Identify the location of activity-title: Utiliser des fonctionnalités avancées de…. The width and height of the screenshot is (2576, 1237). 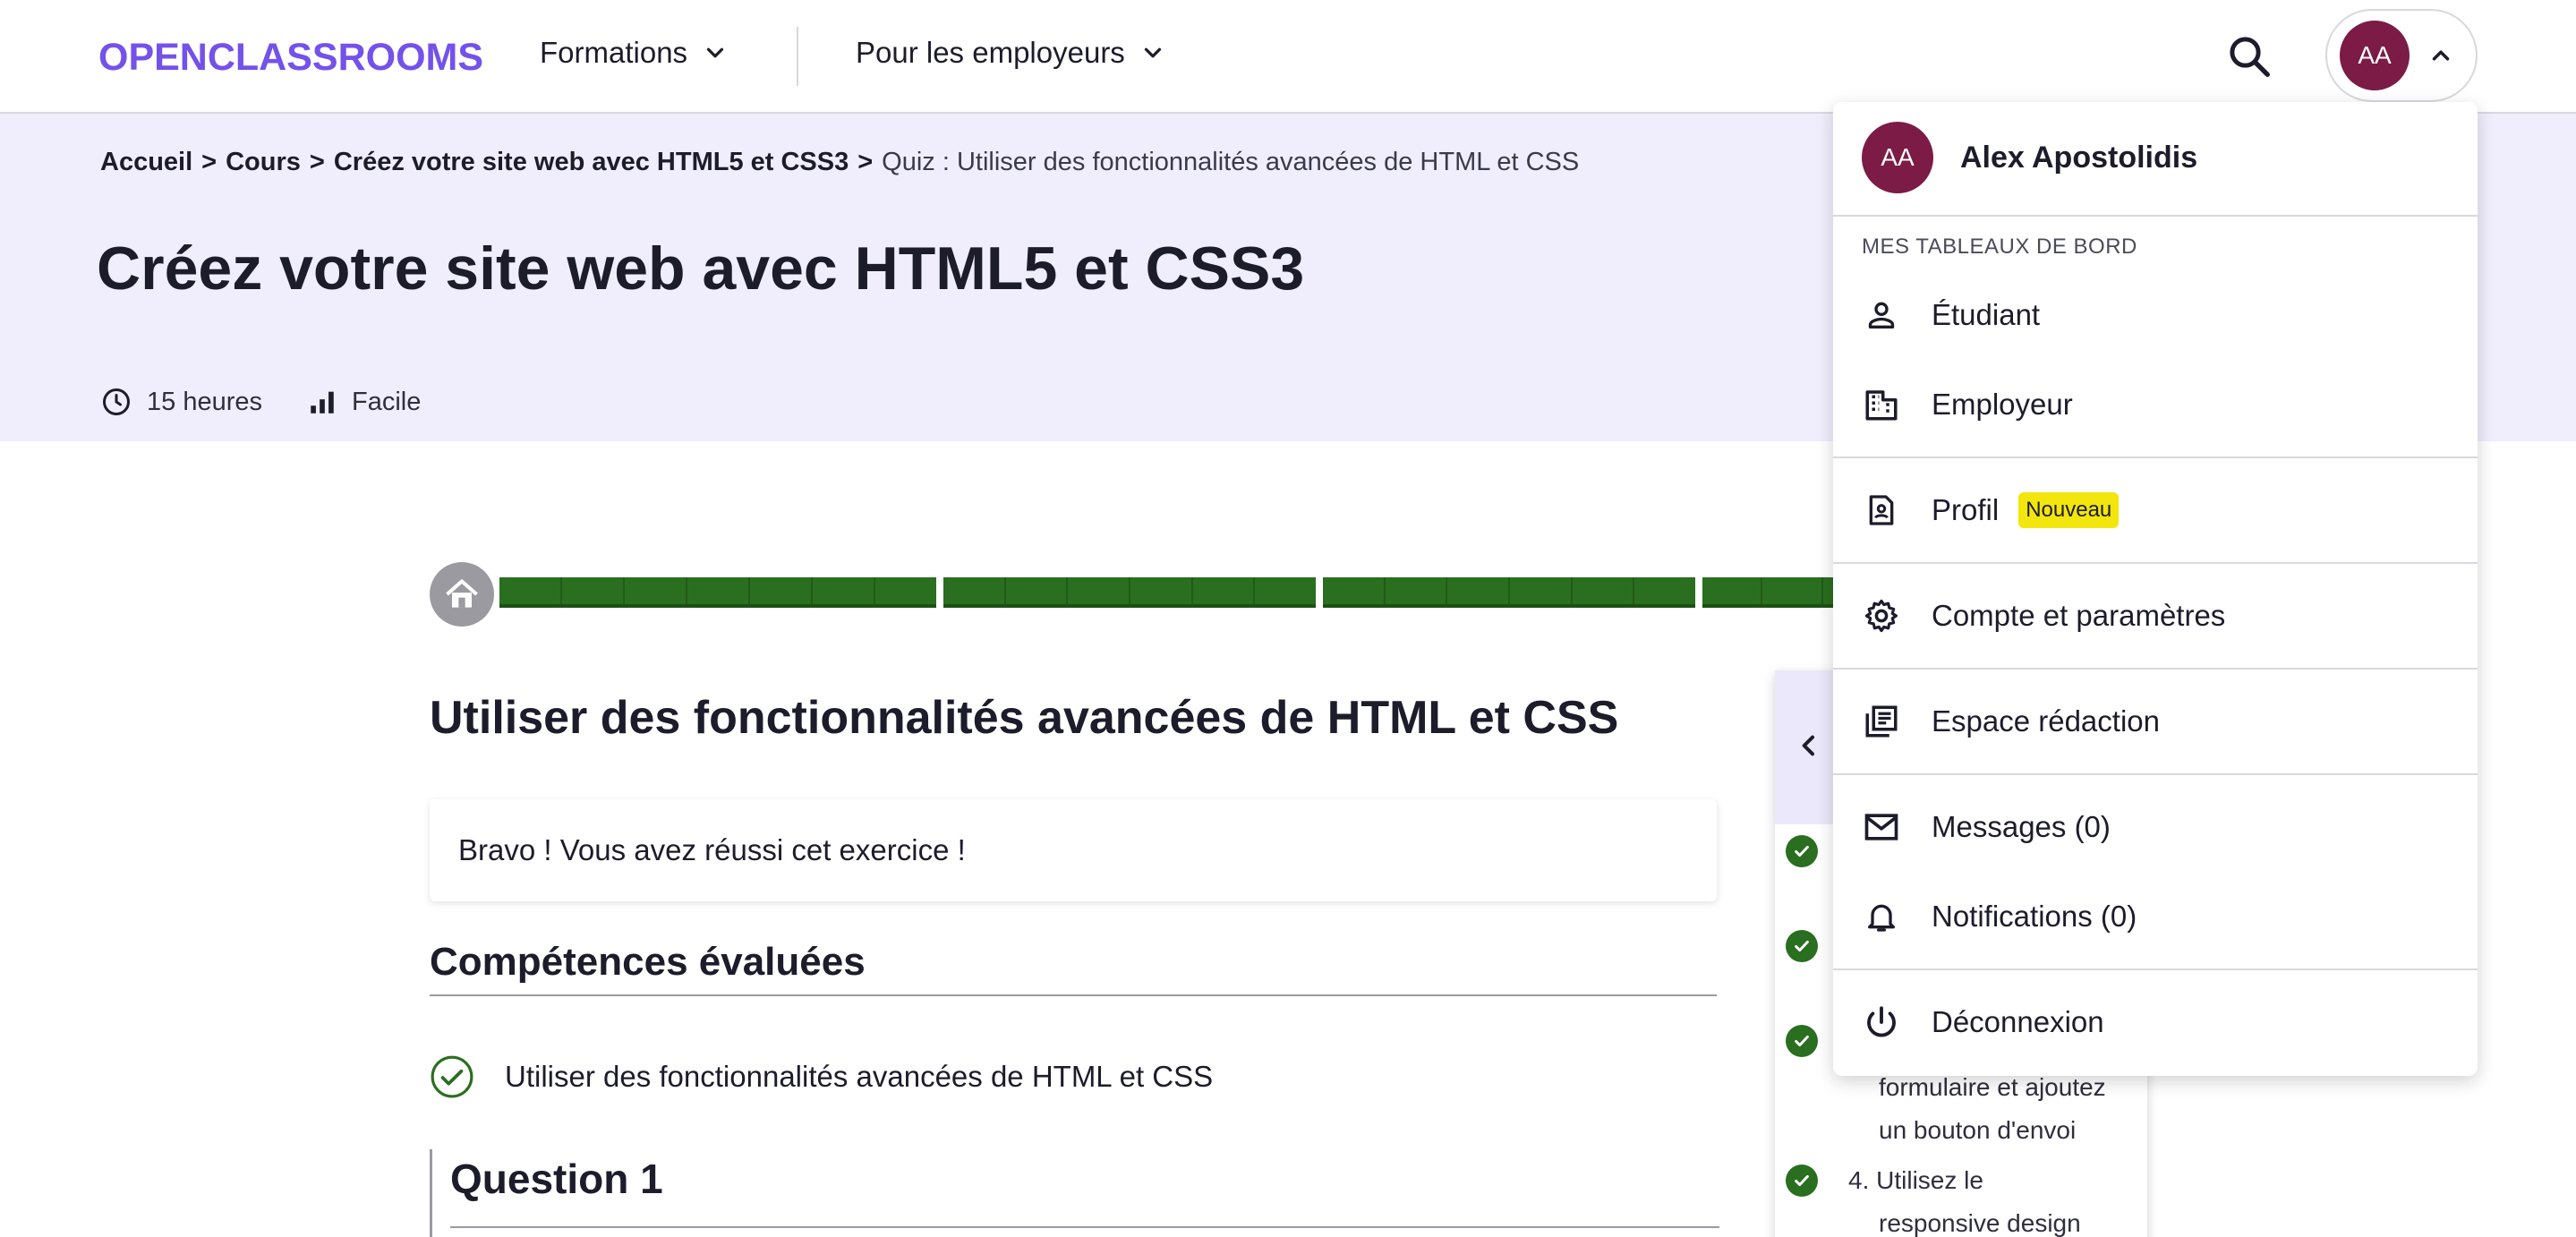
(1024, 718).